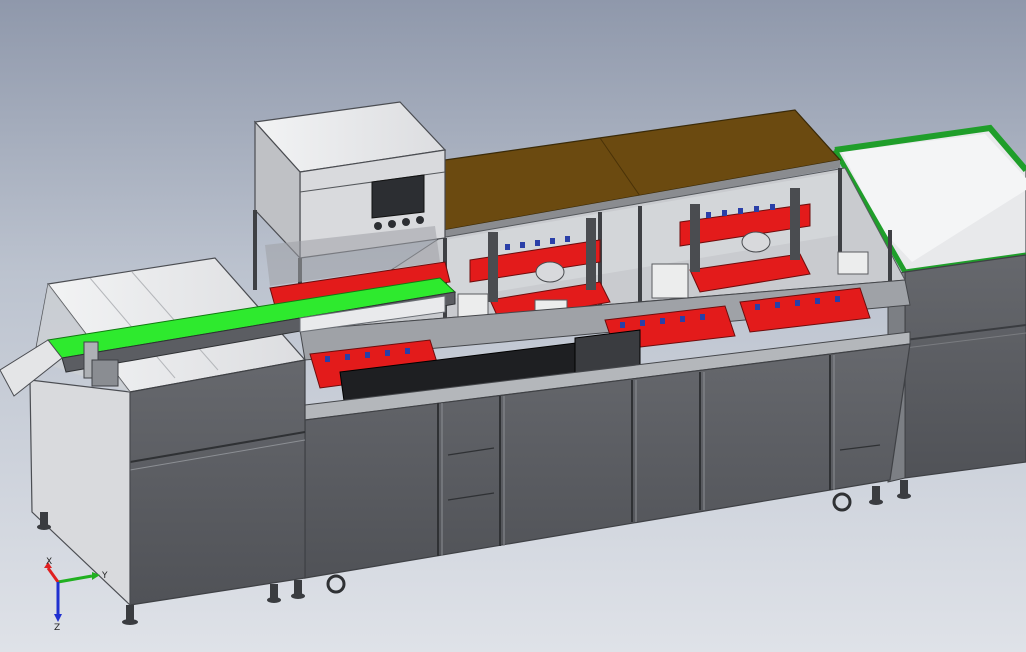 This screenshot has height=652, width=1026. Describe the element at coordinates (398, 196) in the screenshot. I see `hmi-screen` at that location.